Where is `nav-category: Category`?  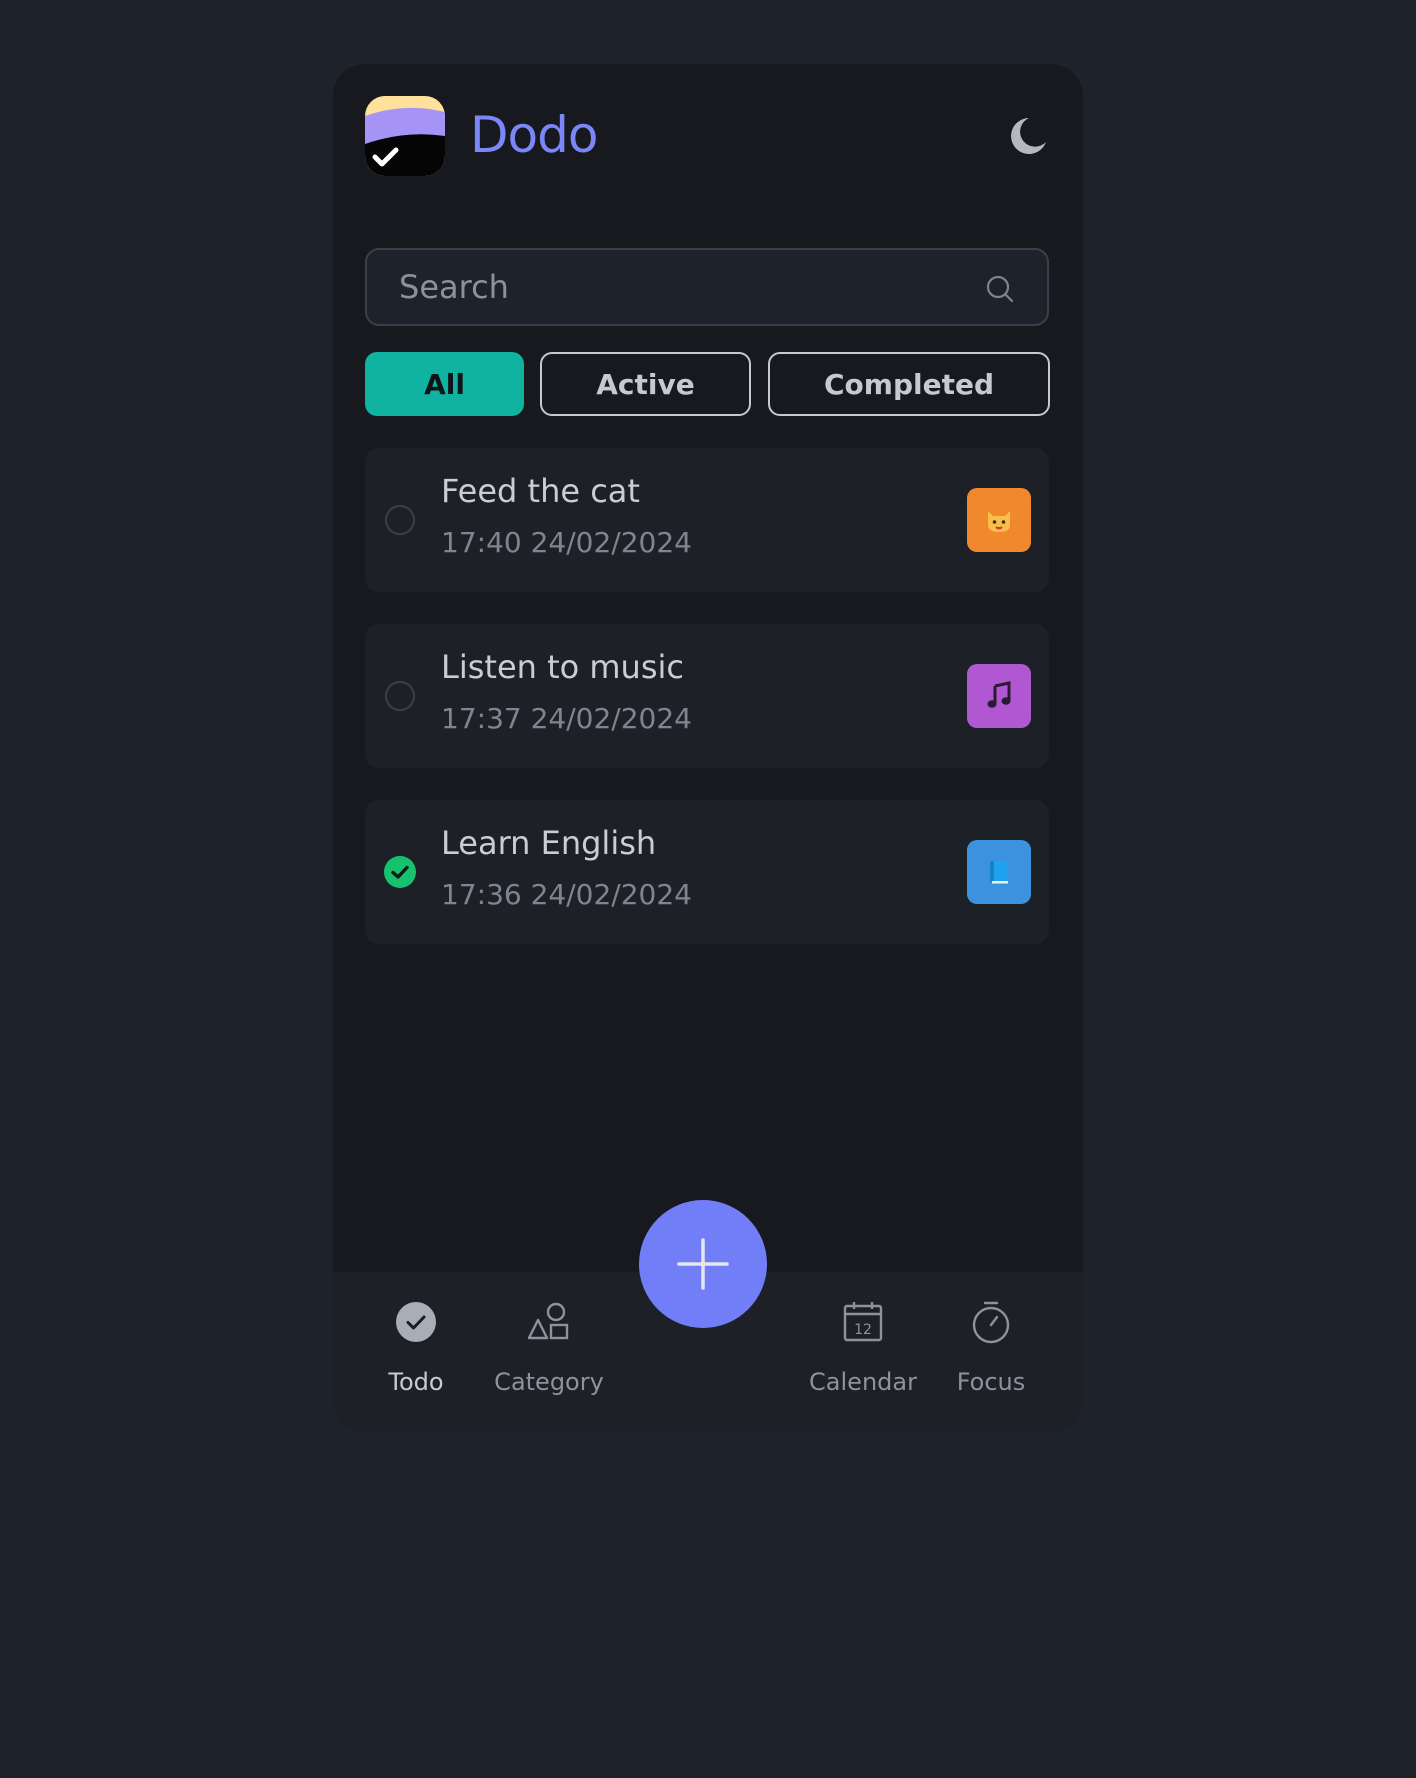
nav-category: Category is located at coordinates (549, 1355).